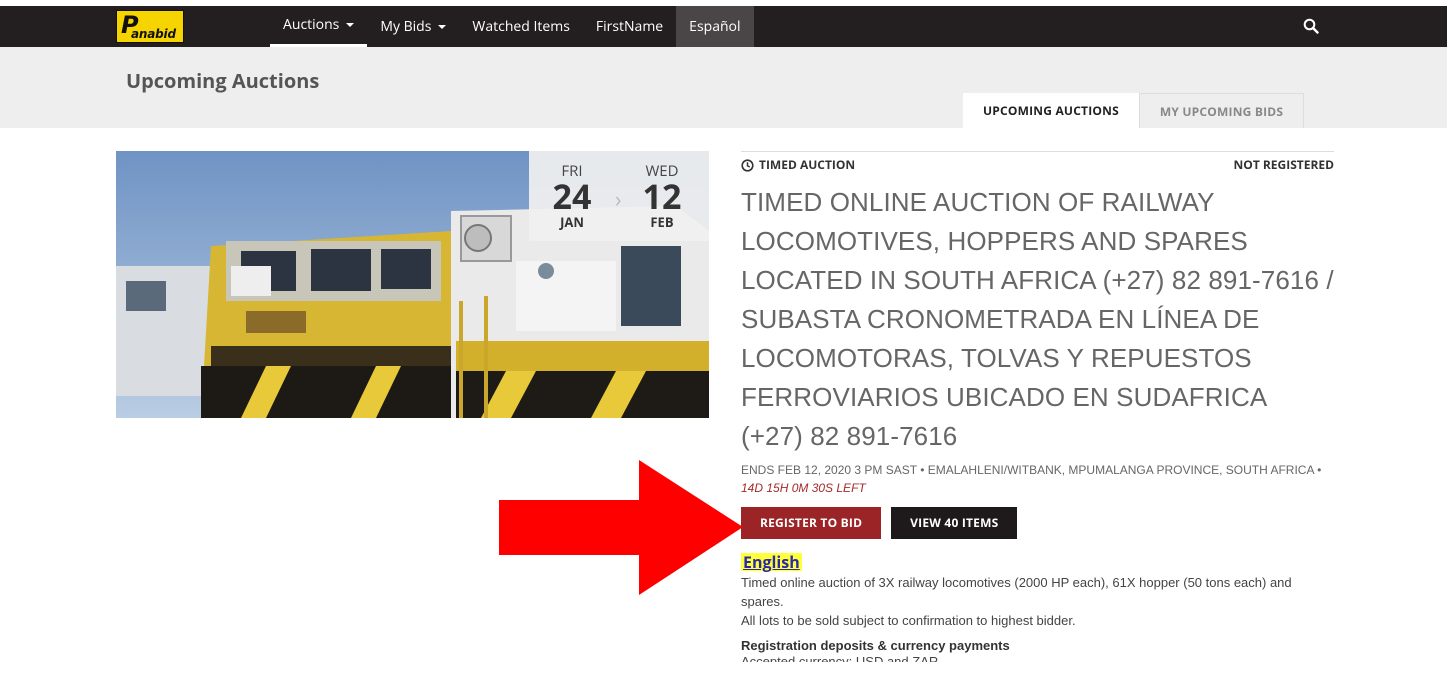 The height and width of the screenshot is (679, 1447). I want to click on tab-my-upcoming-bids: MY UPCOMING BIDS, so click(1221, 110).